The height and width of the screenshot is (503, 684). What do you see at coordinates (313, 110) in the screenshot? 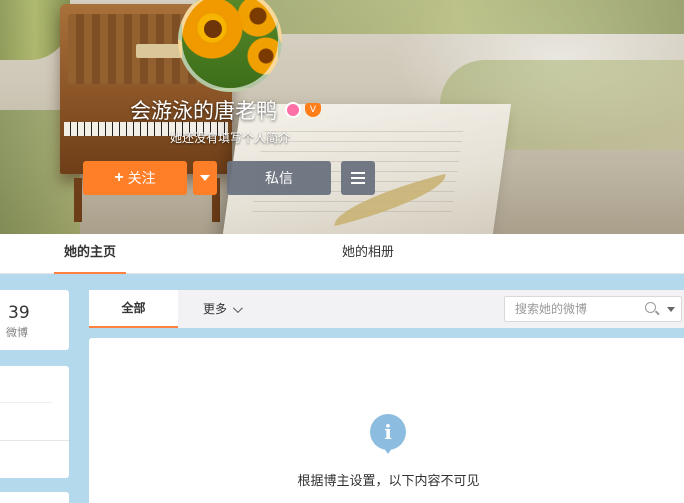
I see `vip-badge-icon: V` at bounding box center [313, 110].